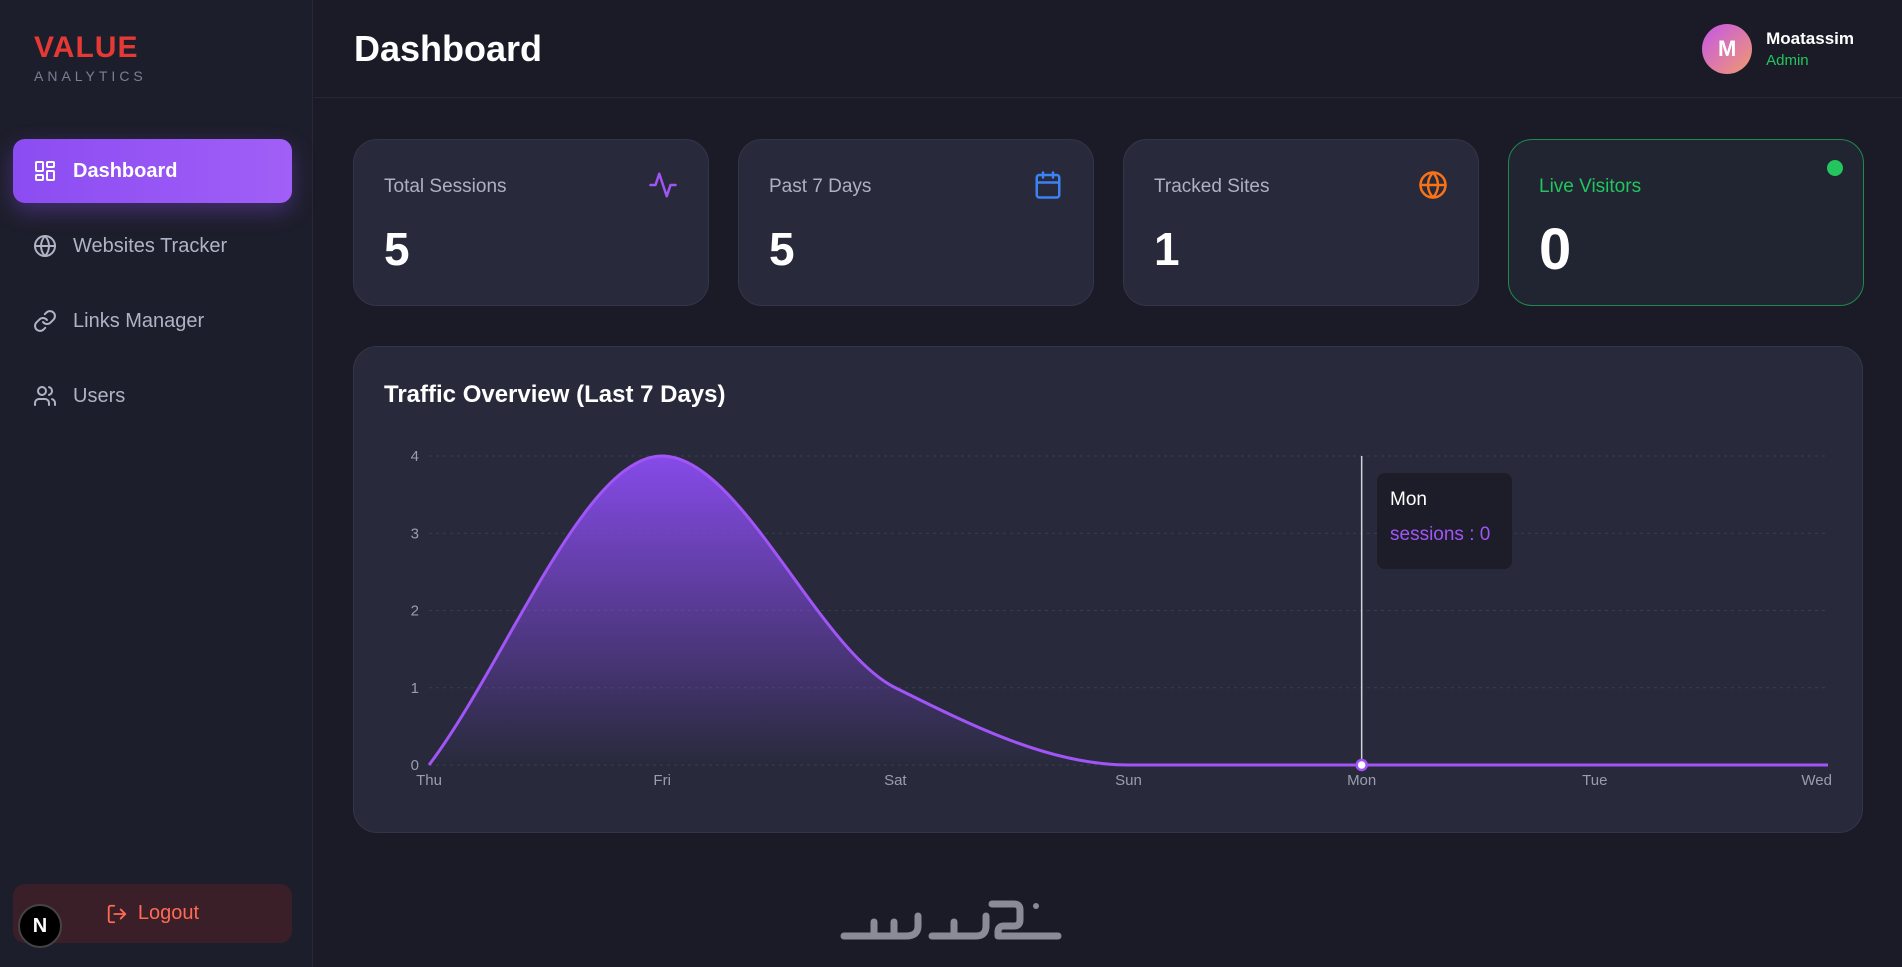  I want to click on sidebar-item-label: Websites Tracker, so click(150, 245).